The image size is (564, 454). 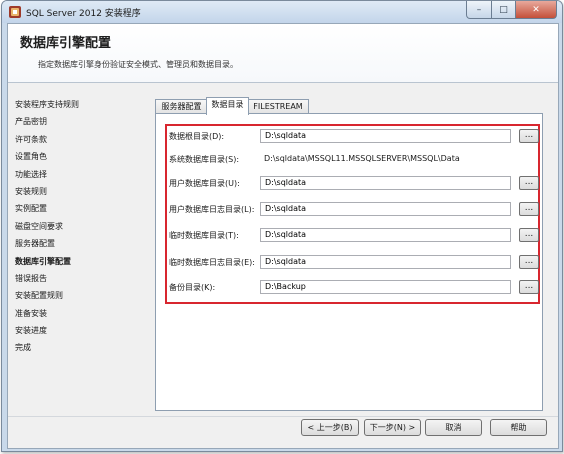 What do you see at coordinates (283, 416) in the screenshot?
I see `footer-divider` at bounding box center [283, 416].